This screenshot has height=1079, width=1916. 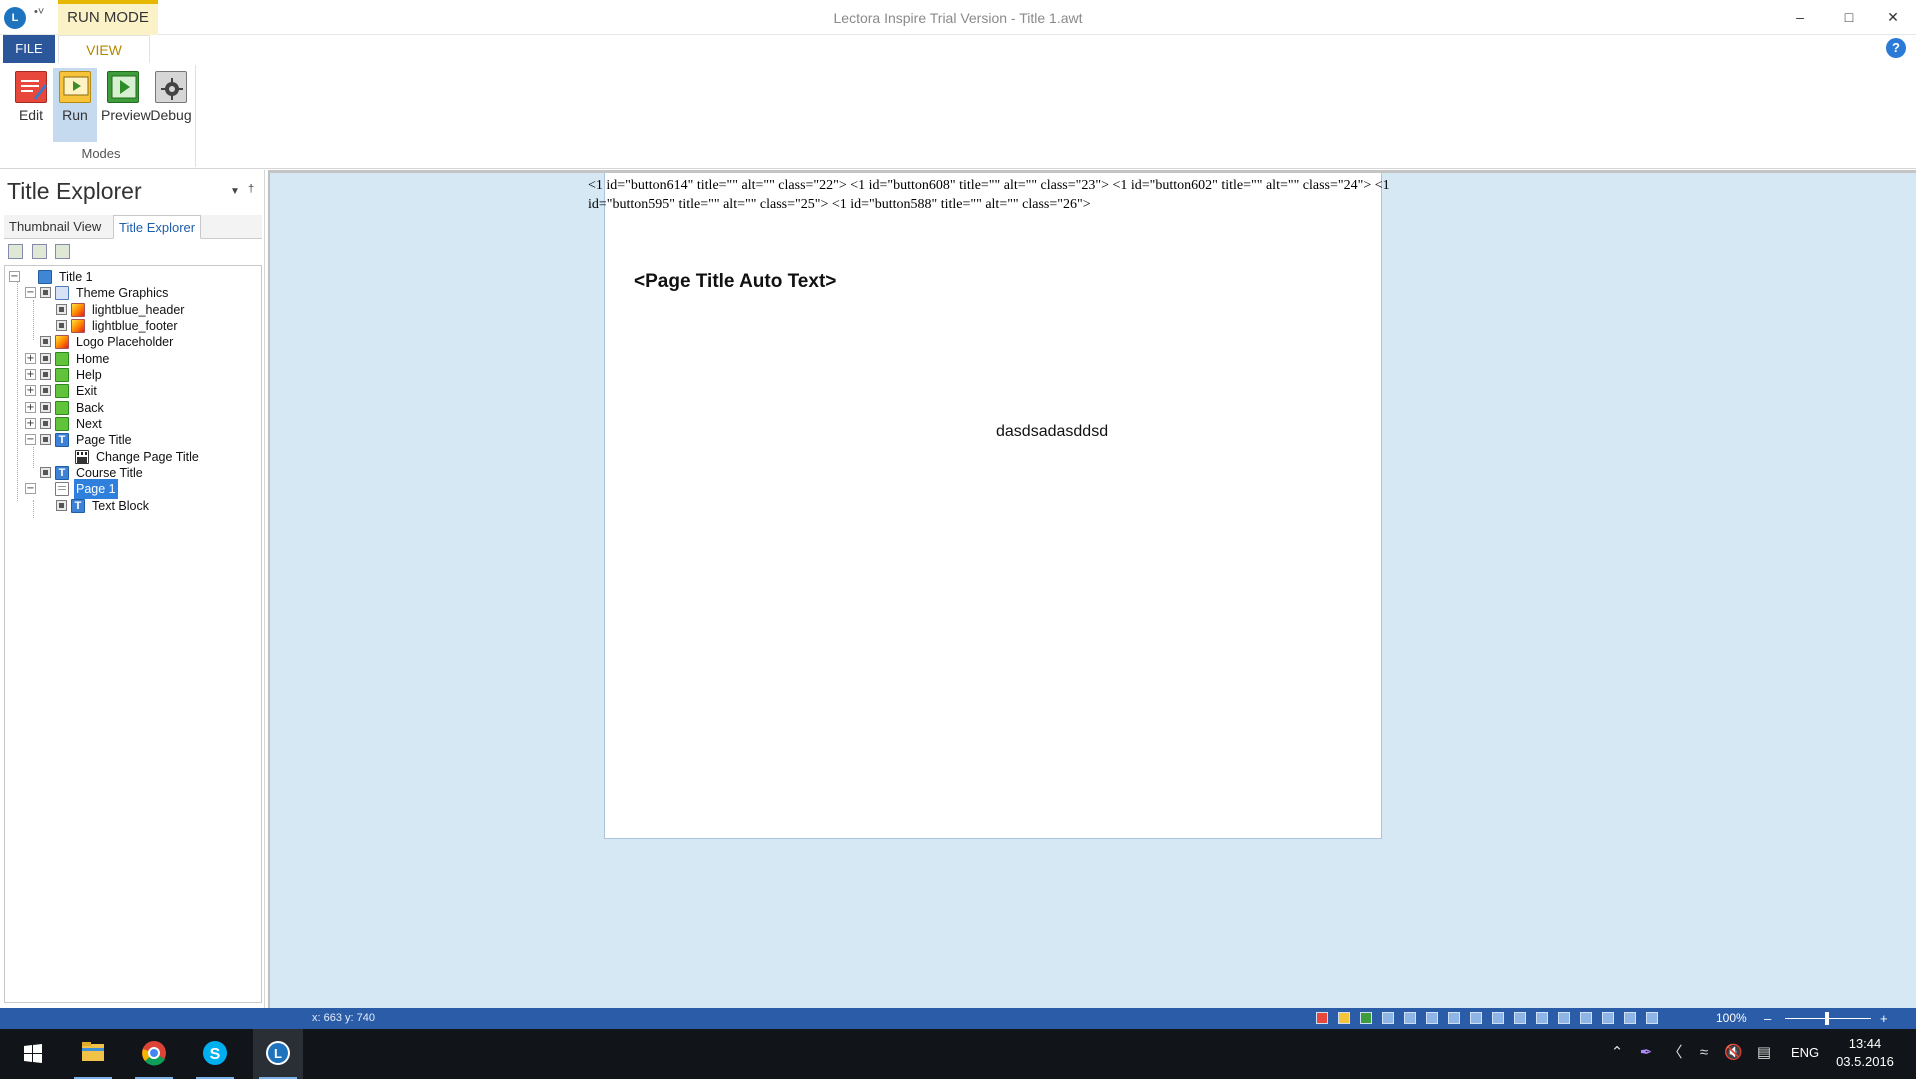 What do you see at coordinates (15, 18) in the screenshot?
I see `lectora-logo-icon: L` at bounding box center [15, 18].